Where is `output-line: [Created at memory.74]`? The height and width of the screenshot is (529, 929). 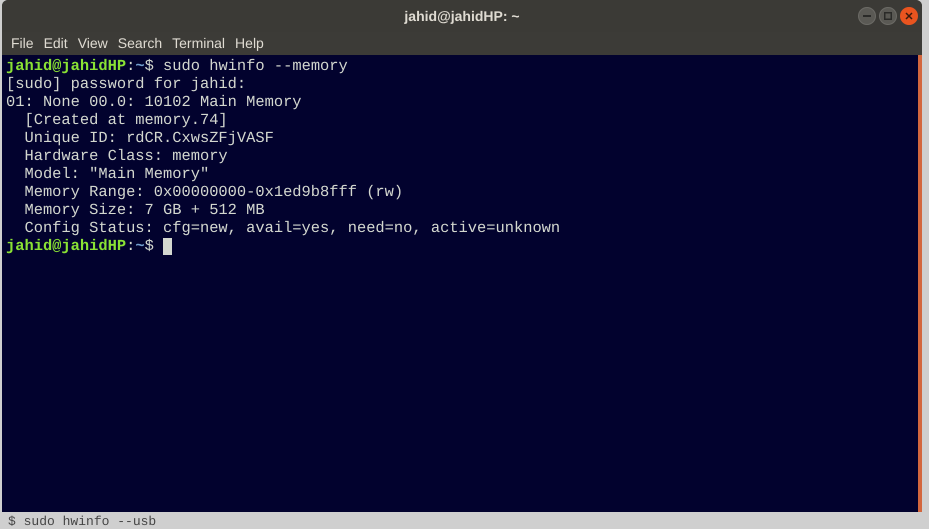
output-line: [Created at memory.74] is located at coordinates (125, 120).